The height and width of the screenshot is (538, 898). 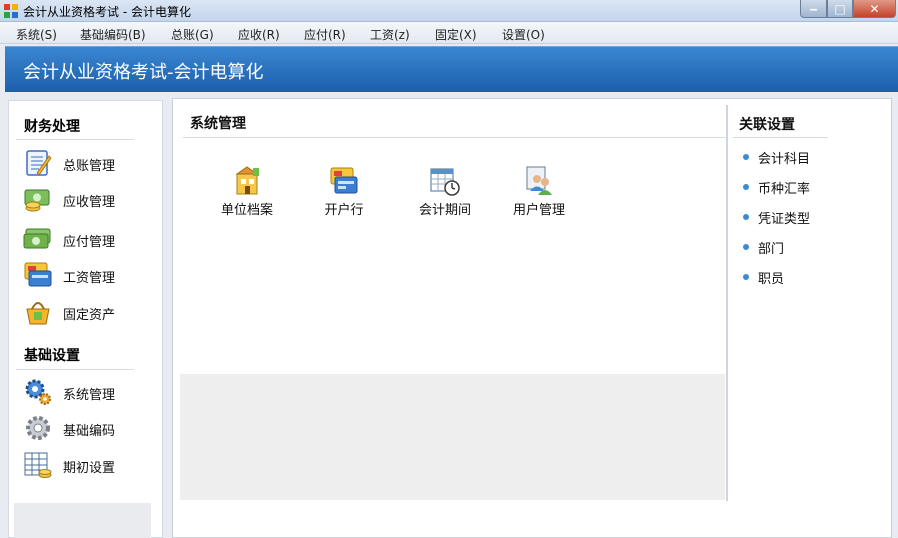 I want to click on payable-icon, so click(x=37, y=238).